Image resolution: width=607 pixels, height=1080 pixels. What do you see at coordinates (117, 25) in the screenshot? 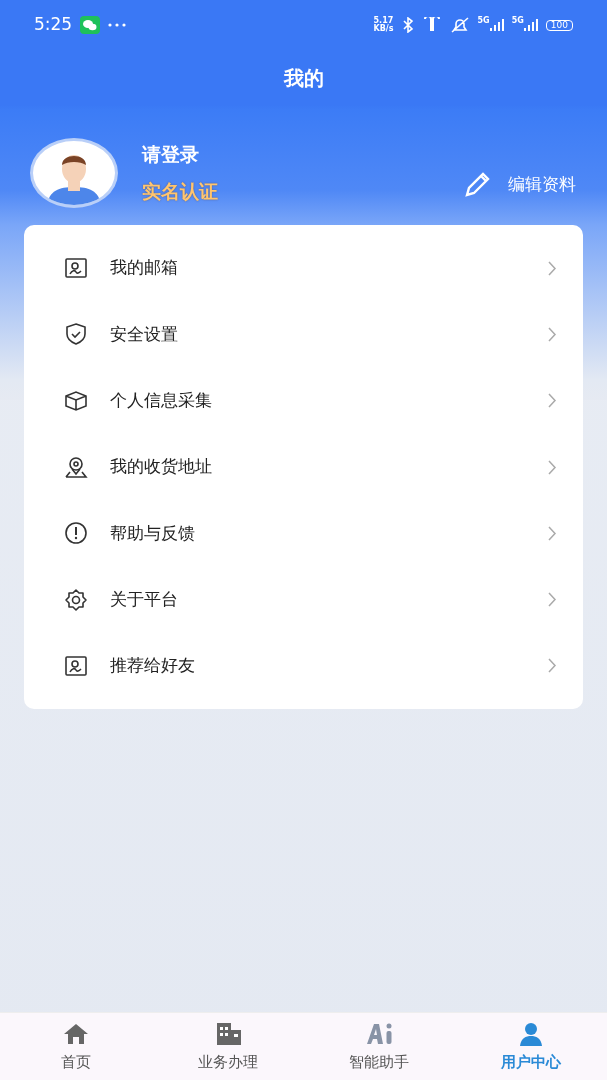
I see `more-icon` at bounding box center [117, 25].